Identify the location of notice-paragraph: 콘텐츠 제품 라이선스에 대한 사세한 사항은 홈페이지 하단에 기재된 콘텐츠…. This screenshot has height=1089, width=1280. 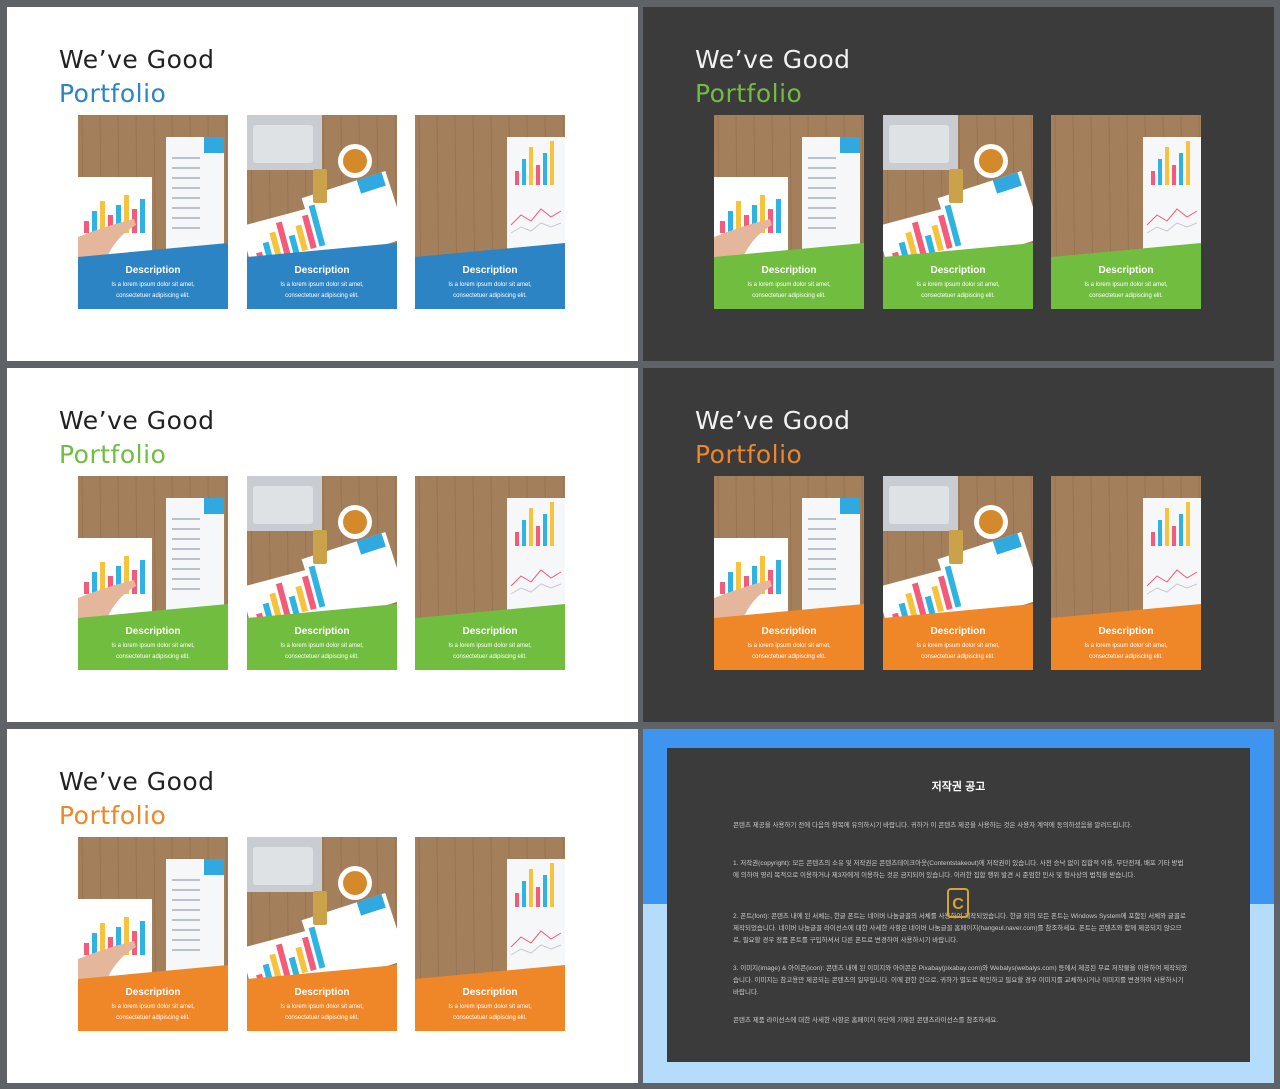
(866, 1020).